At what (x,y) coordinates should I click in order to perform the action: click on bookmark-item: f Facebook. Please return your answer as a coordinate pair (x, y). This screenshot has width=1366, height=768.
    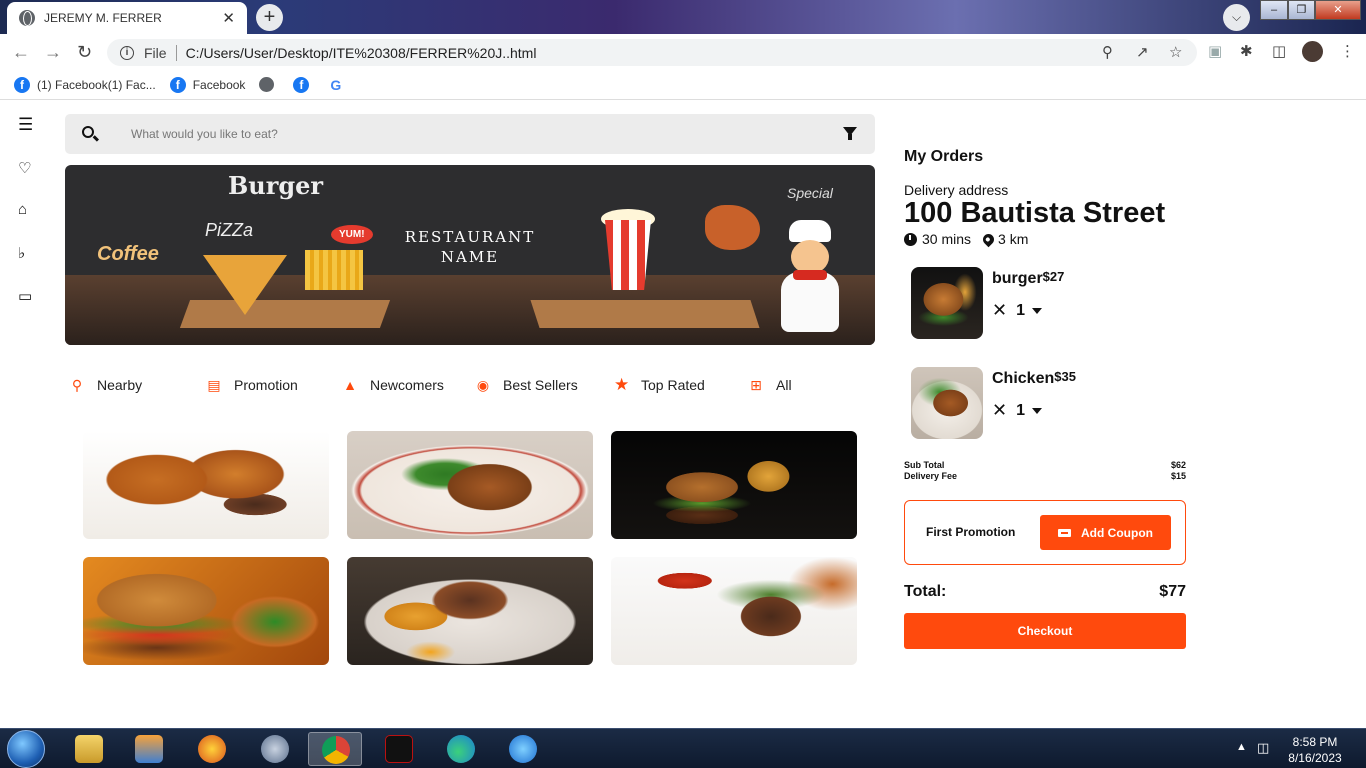
    Looking at the image, I should click on (207, 84).